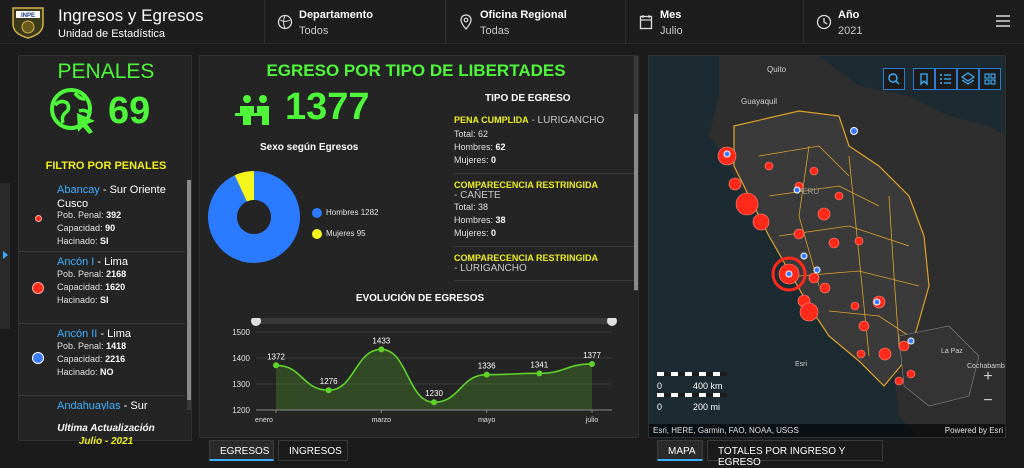 This screenshot has height=468, width=1024. Describe the element at coordinates (671, 31) in the screenshot. I see `filter-value: Julio` at that location.